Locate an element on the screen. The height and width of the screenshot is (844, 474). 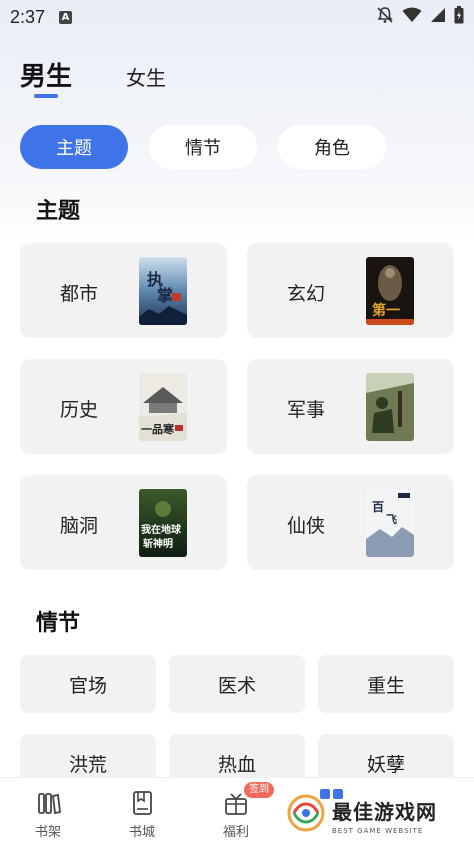
notification-a-icon: A is located at coordinates (66, 17).